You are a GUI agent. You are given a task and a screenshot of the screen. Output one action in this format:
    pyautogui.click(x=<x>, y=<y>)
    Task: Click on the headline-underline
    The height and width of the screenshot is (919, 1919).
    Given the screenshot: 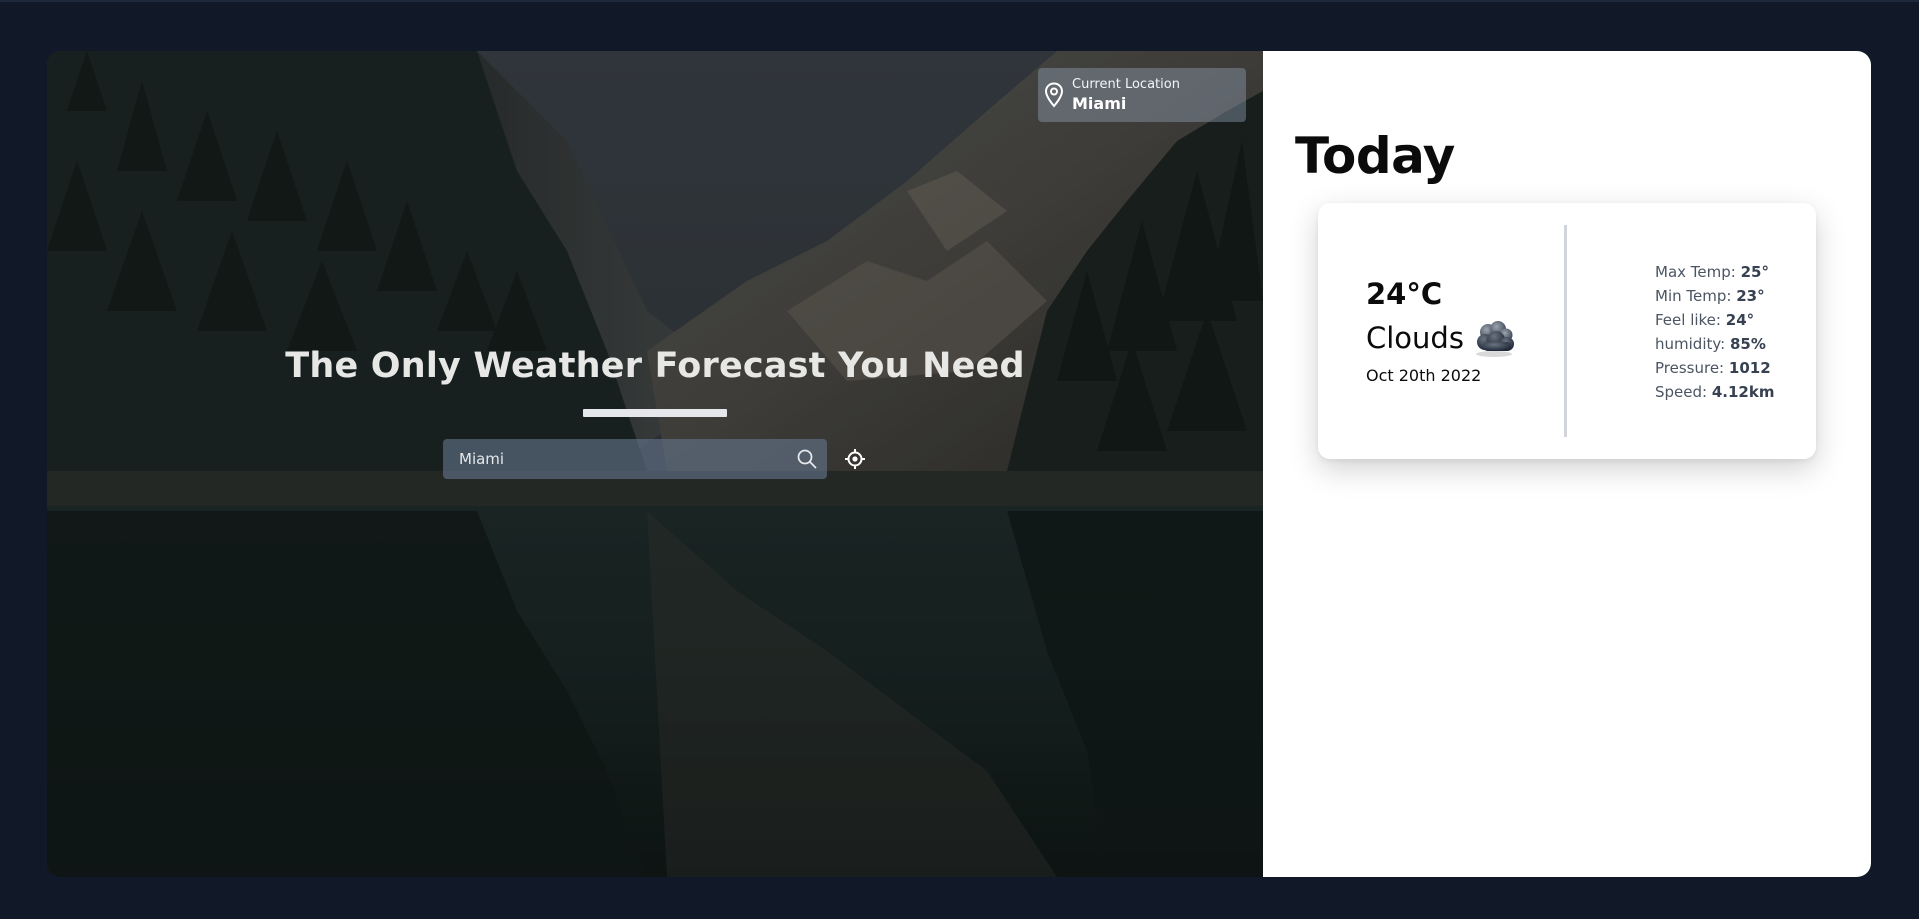 What is the action you would take?
    pyautogui.click(x=655, y=413)
    